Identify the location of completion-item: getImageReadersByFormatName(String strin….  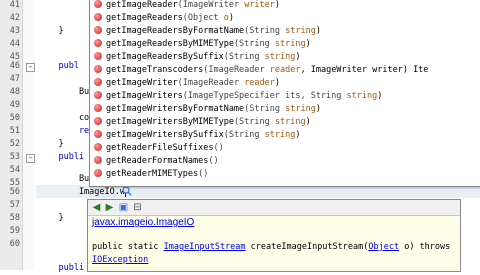
(207, 31).